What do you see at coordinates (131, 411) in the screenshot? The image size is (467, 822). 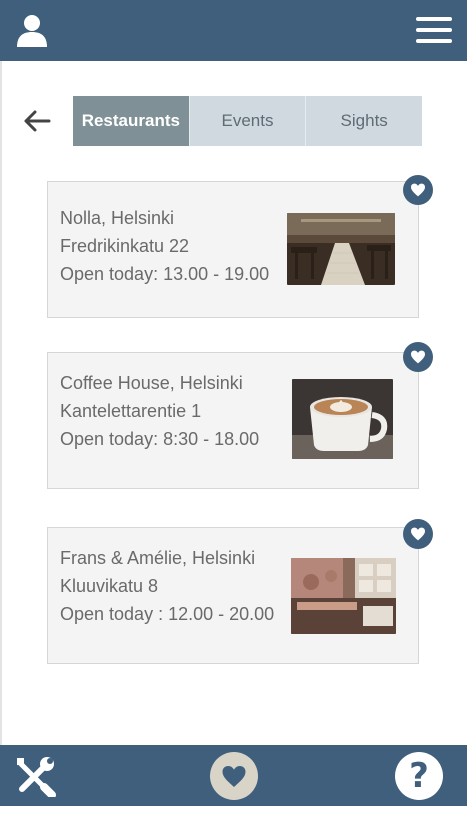 I see `place-address: Kantelettarentie 1` at bounding box center [131, 411].